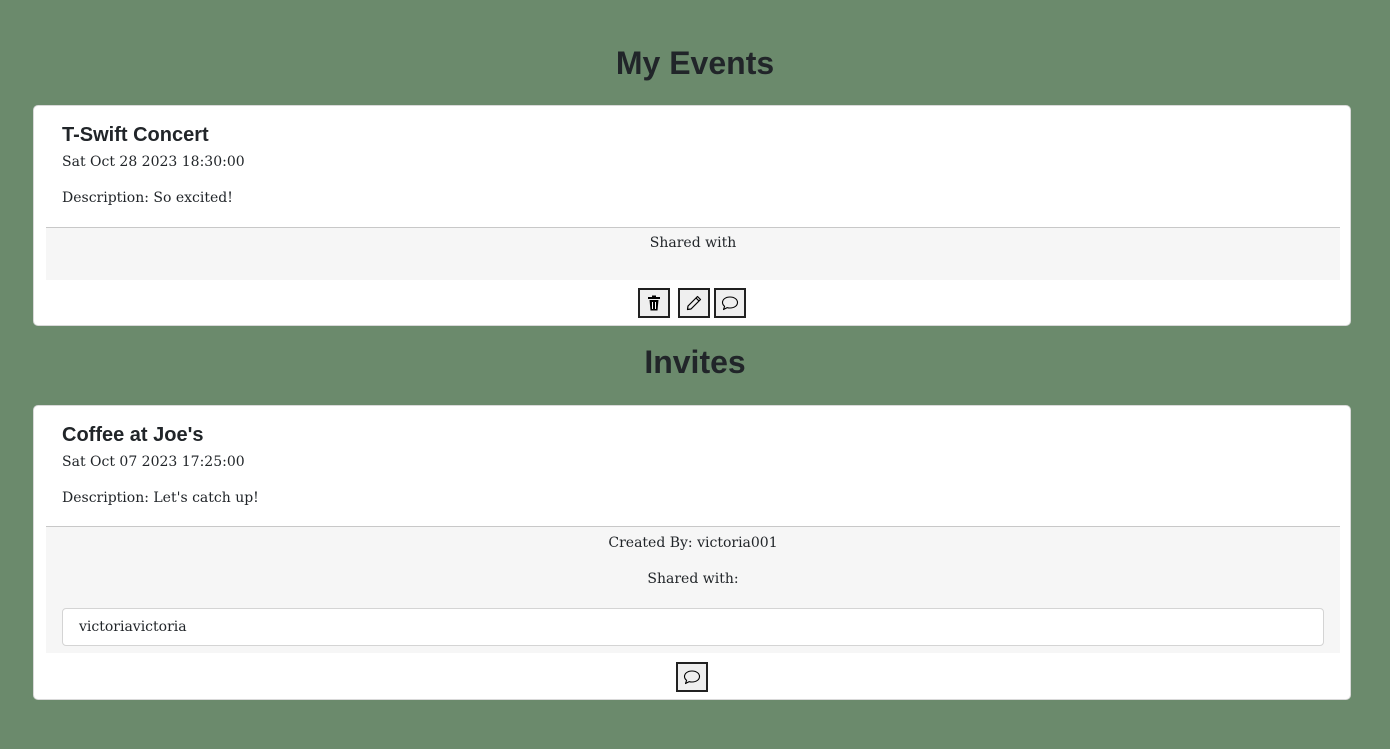  I want to click on event-shared-panel: Shared with, so click(693, 253).